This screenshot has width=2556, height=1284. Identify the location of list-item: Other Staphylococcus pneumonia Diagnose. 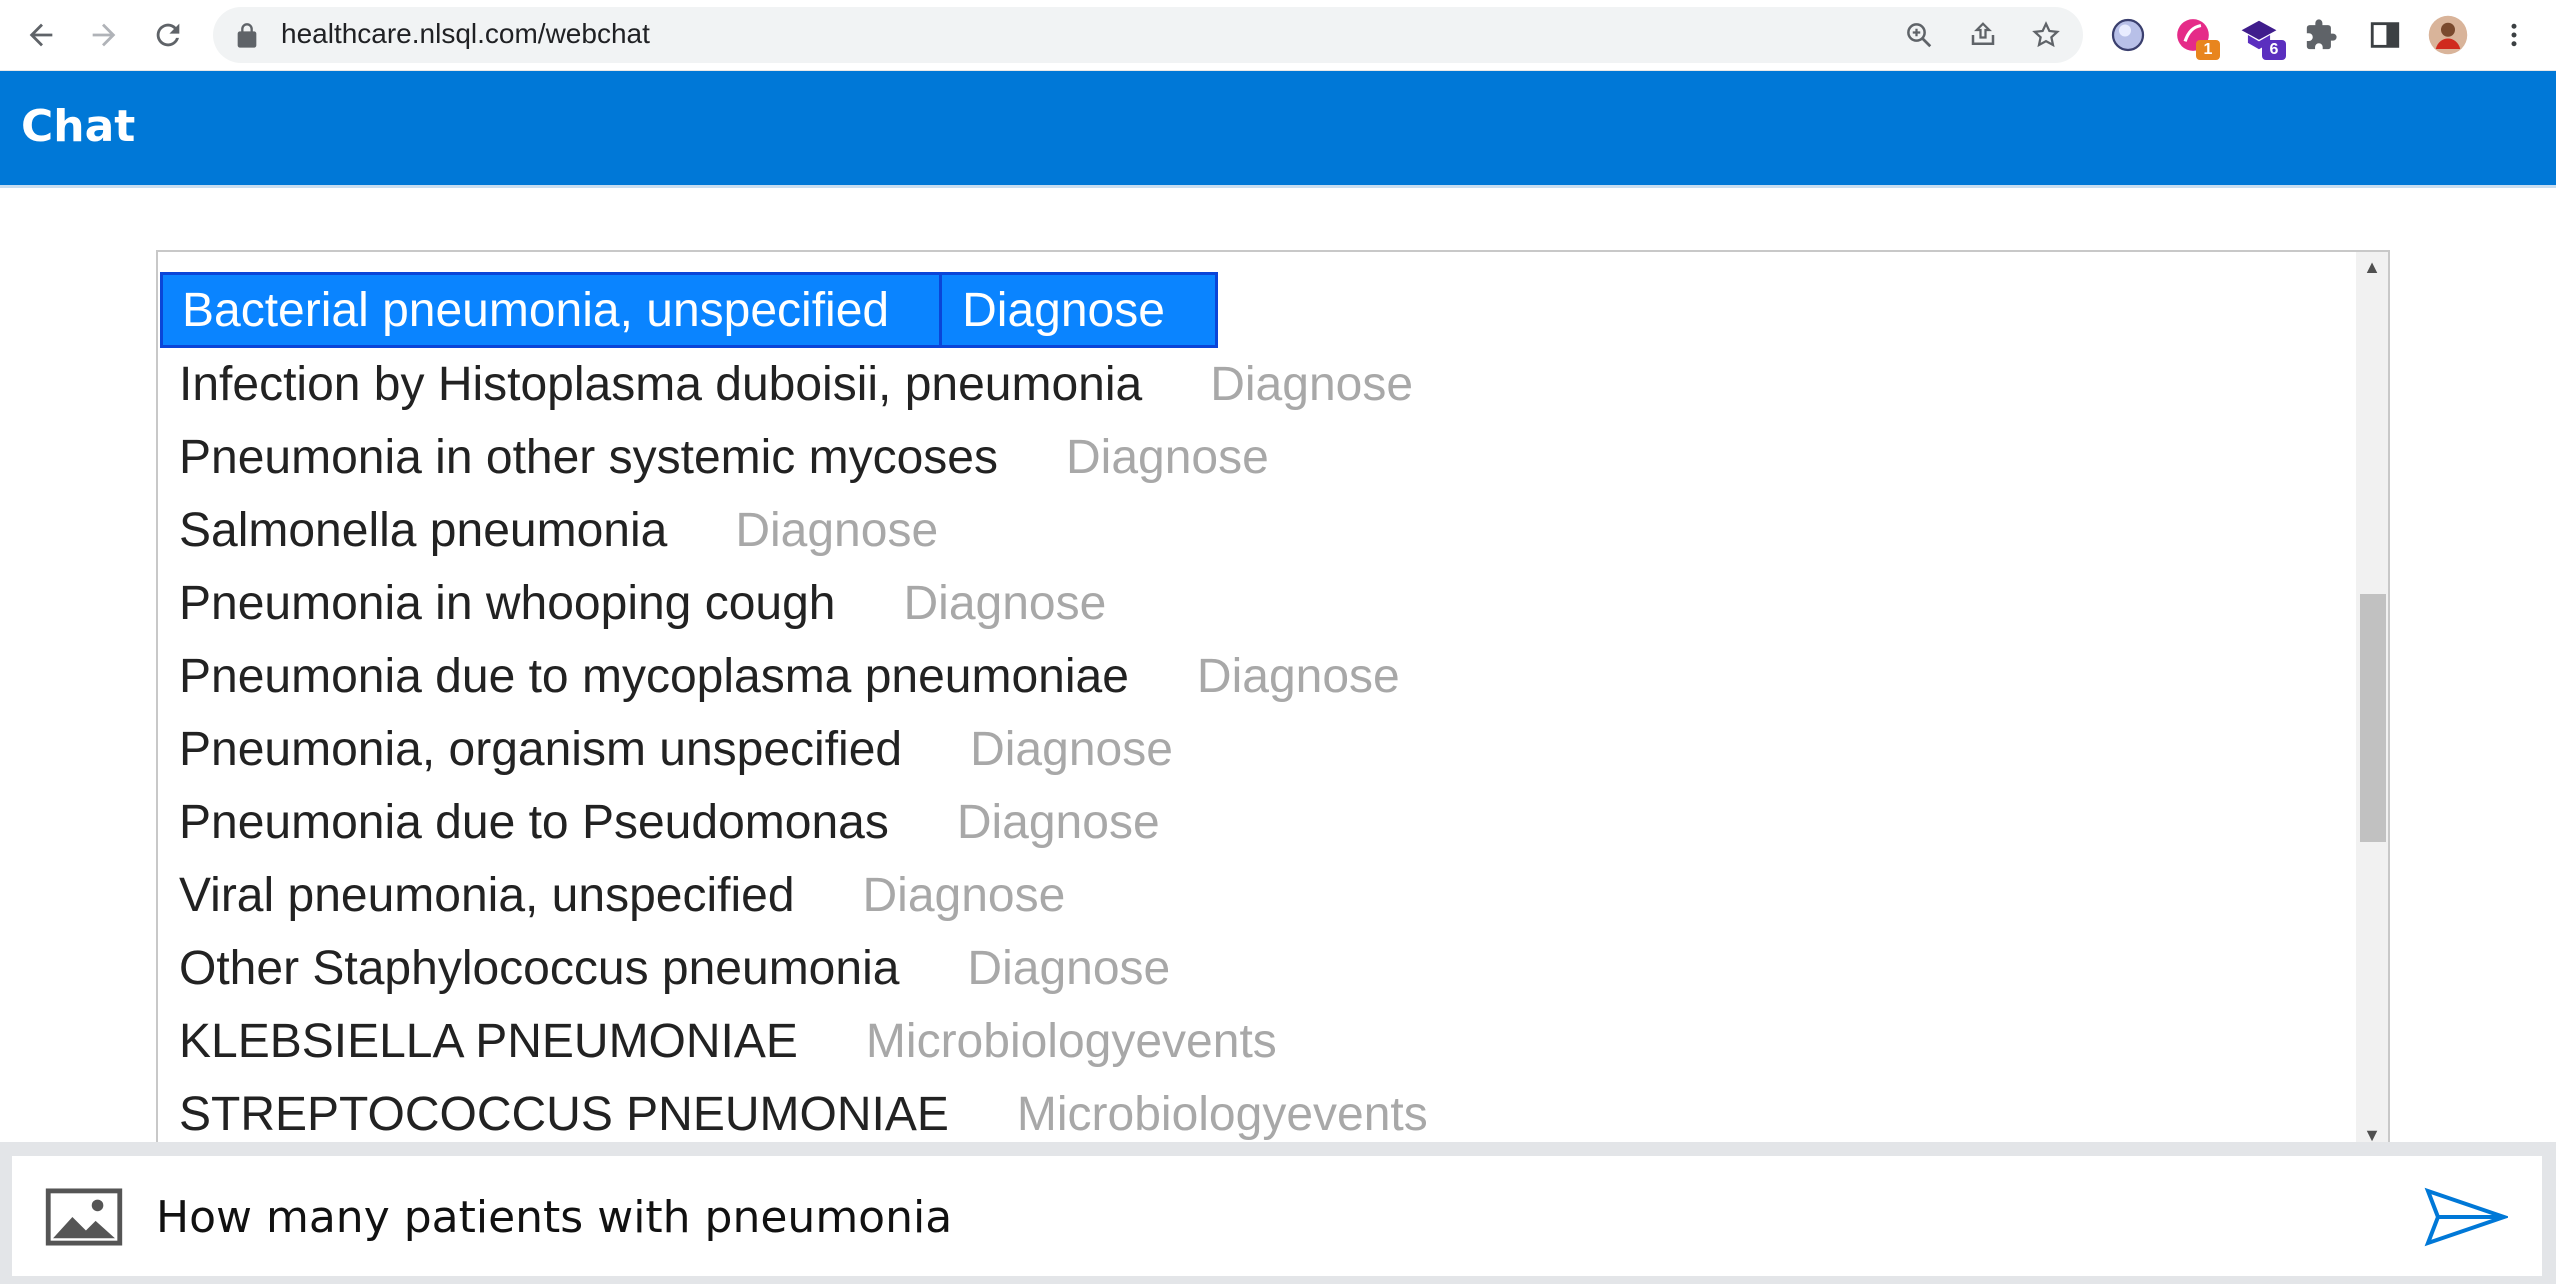
(1258, 968).